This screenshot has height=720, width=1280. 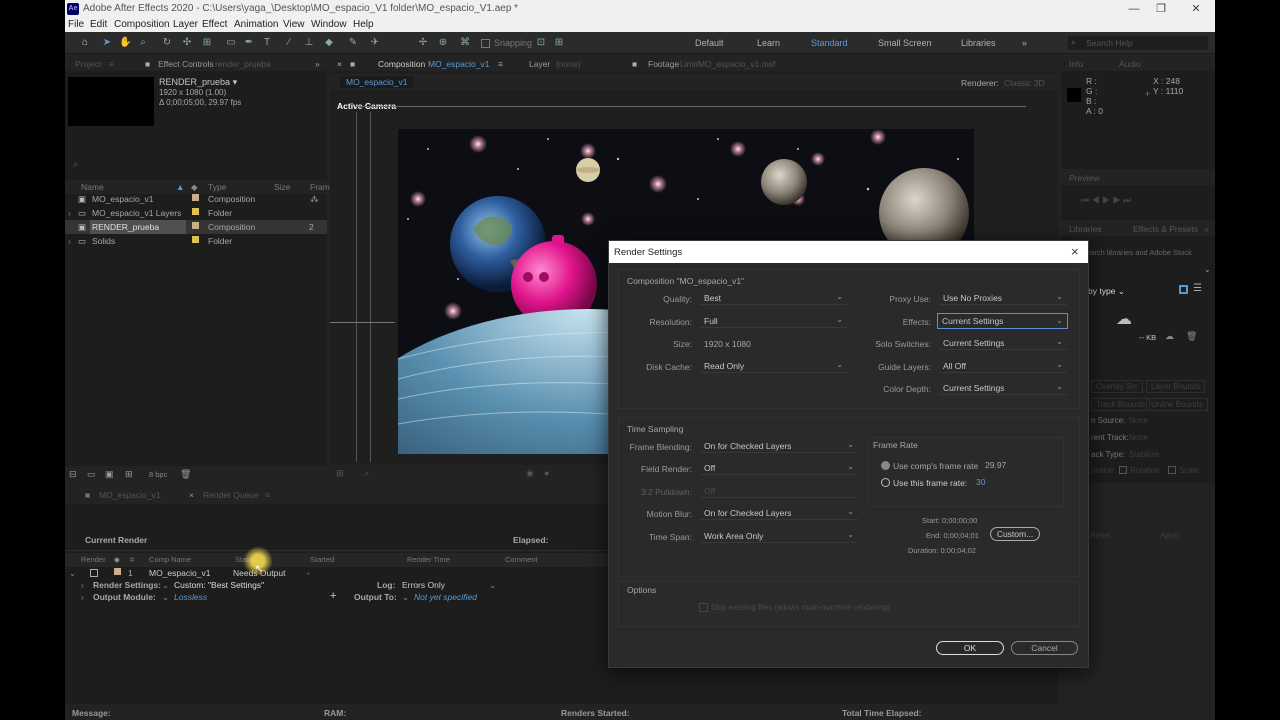 What do you see at coordinates (885, 482) in the screenshot?
I see `use-this-rate-radio` at bounding box center [885, 482].